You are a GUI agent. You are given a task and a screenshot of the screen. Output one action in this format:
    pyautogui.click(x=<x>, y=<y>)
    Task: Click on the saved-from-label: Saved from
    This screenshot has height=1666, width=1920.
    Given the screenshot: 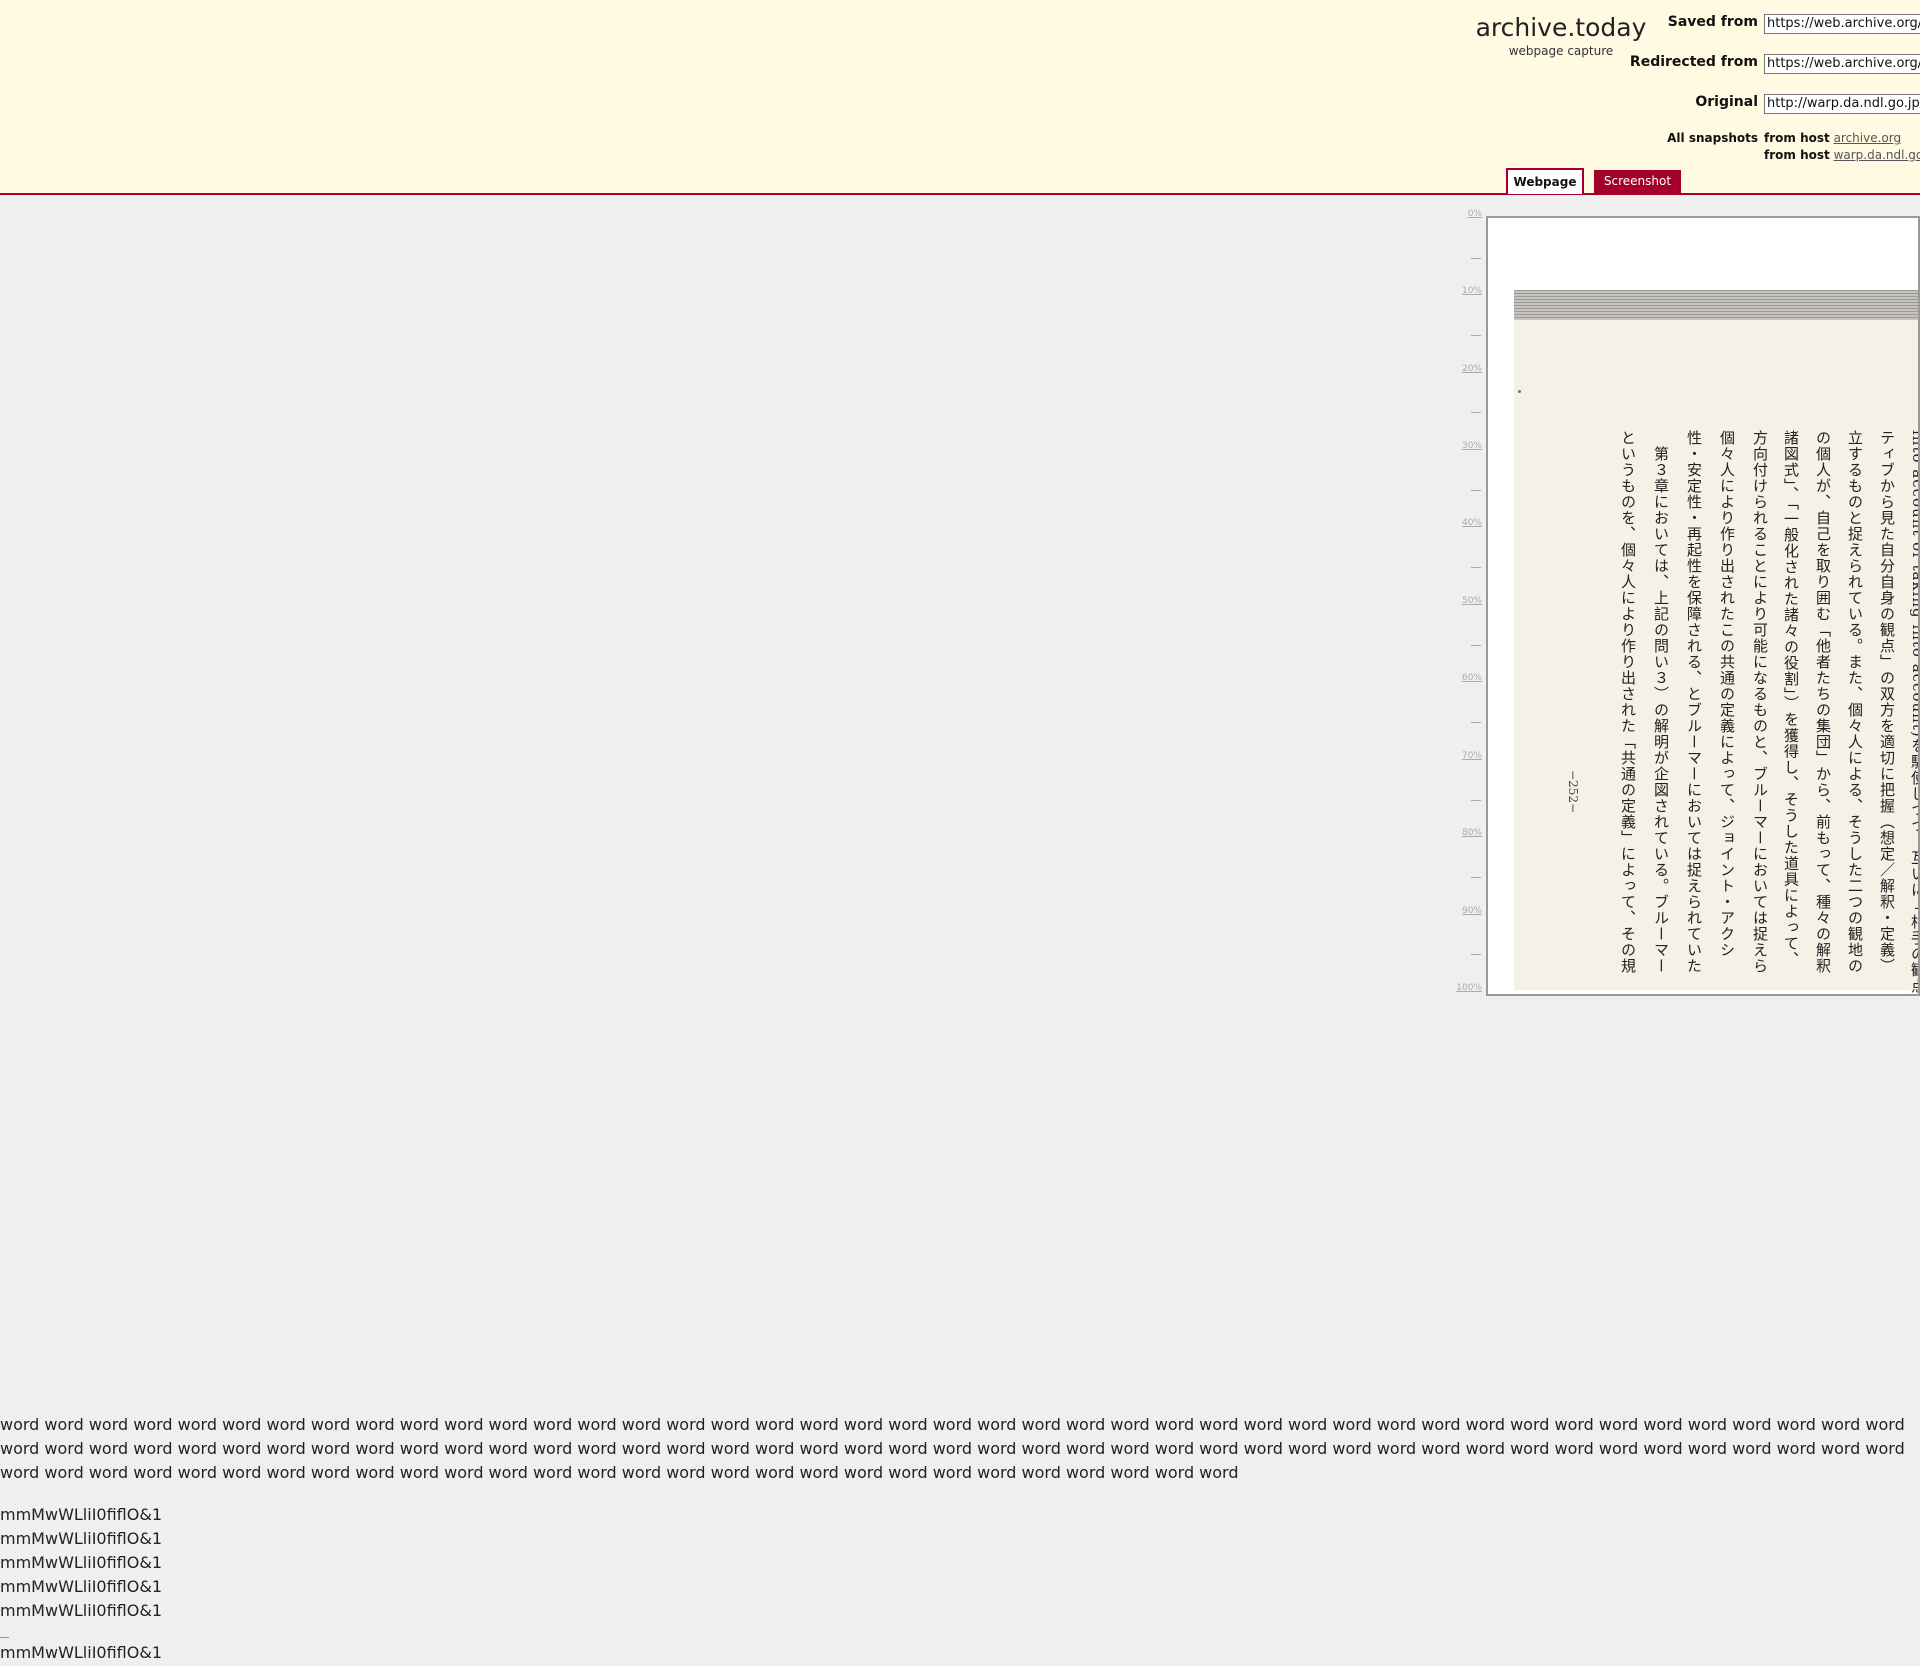 What is the action you would take?
    pyautogui.click(x=1712, y=22)
    